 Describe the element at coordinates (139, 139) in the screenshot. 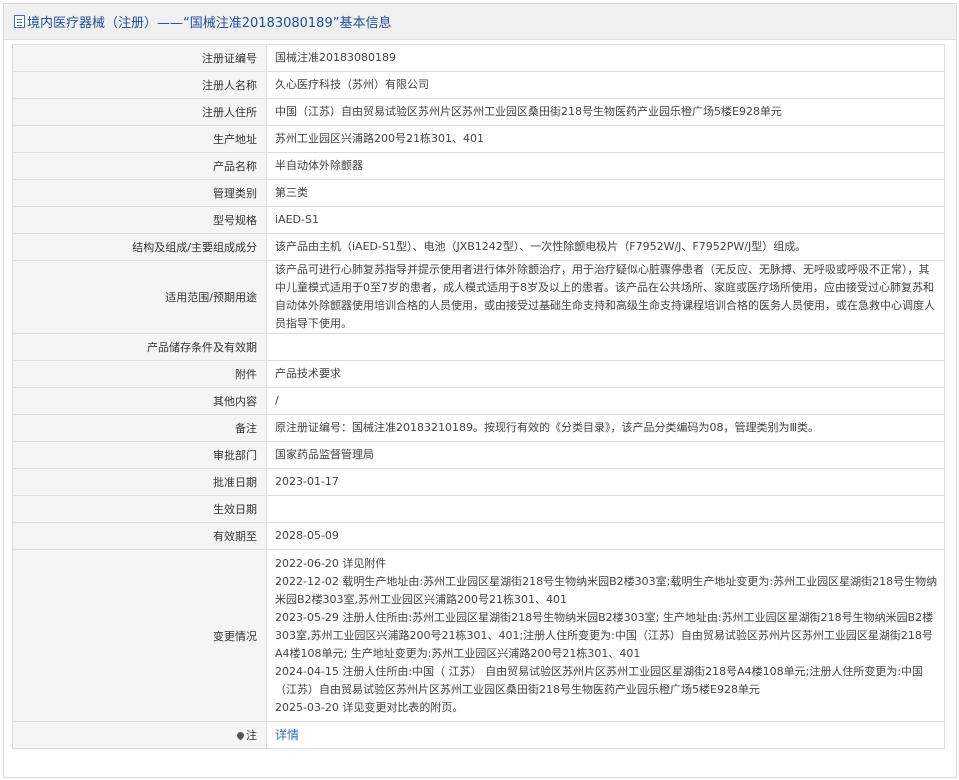

I see `row-label: 生产地址` at that location.